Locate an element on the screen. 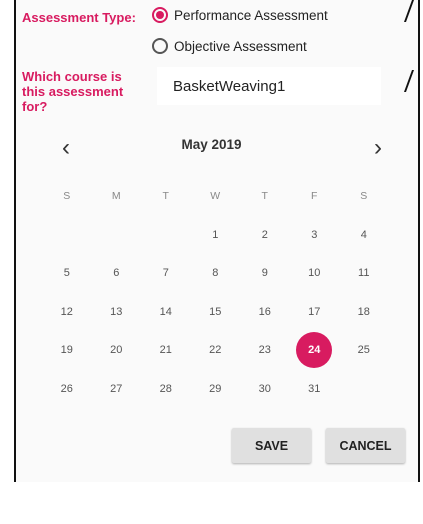 The image size is (423, 524). calendar-day: 9 is located at coordinates (265, 273).